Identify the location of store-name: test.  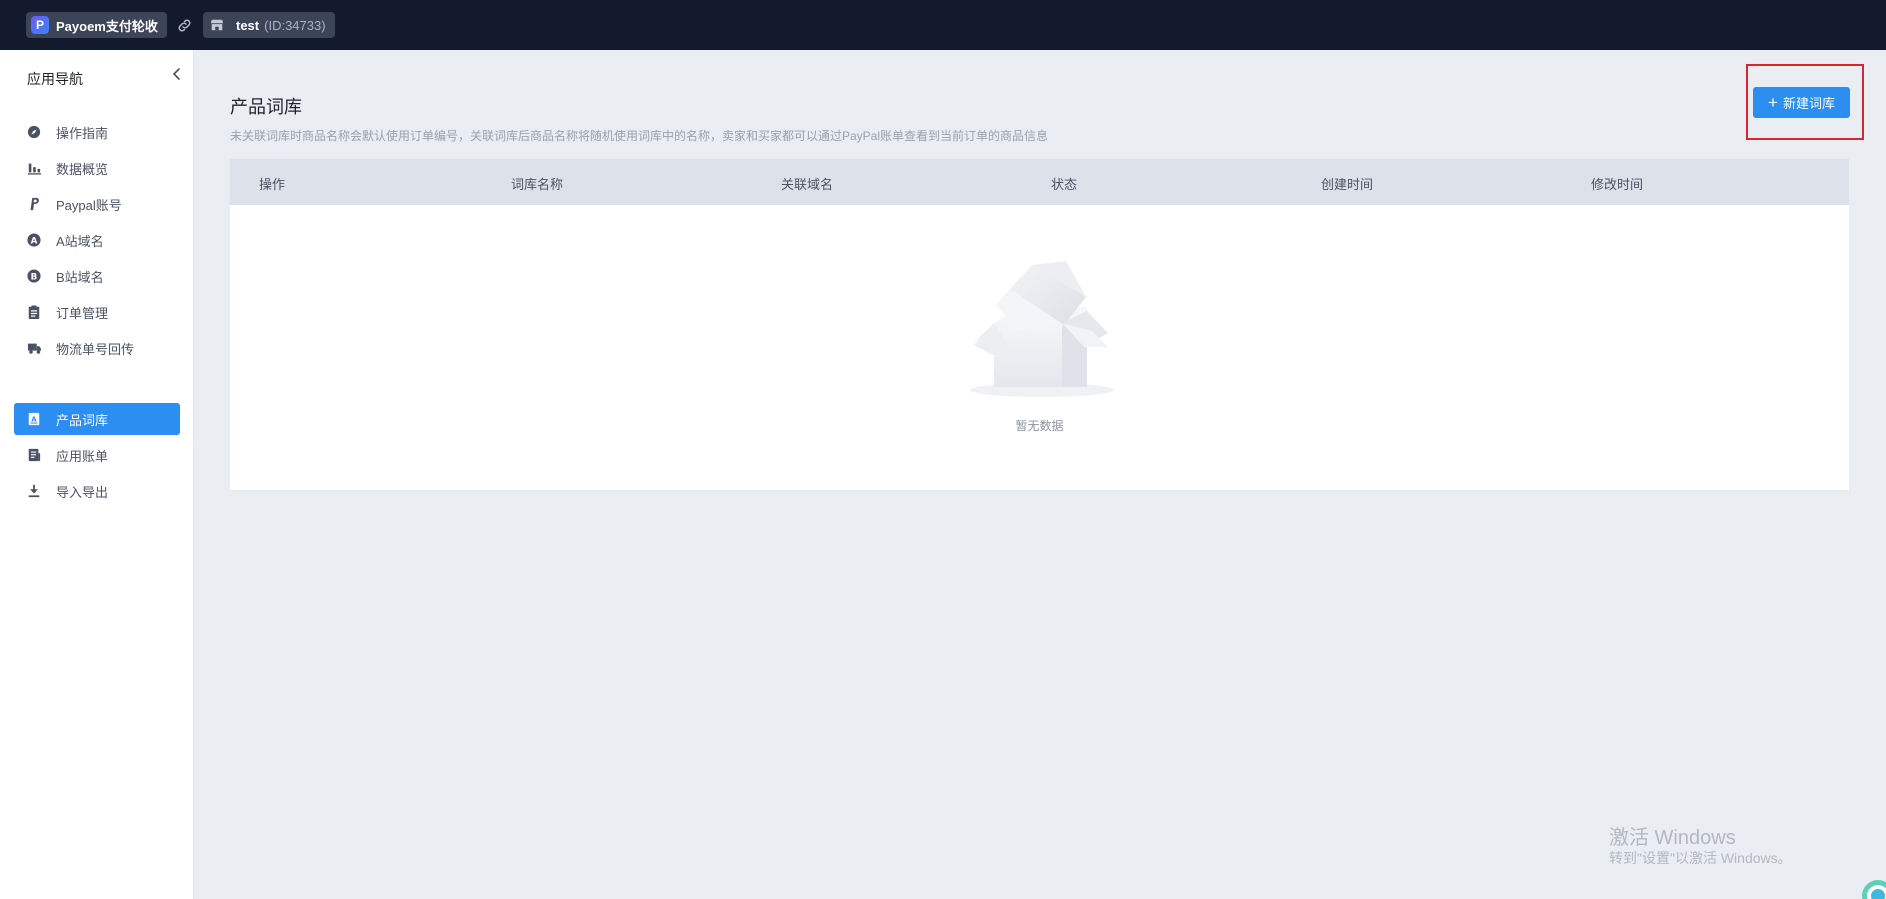
(248, 25).